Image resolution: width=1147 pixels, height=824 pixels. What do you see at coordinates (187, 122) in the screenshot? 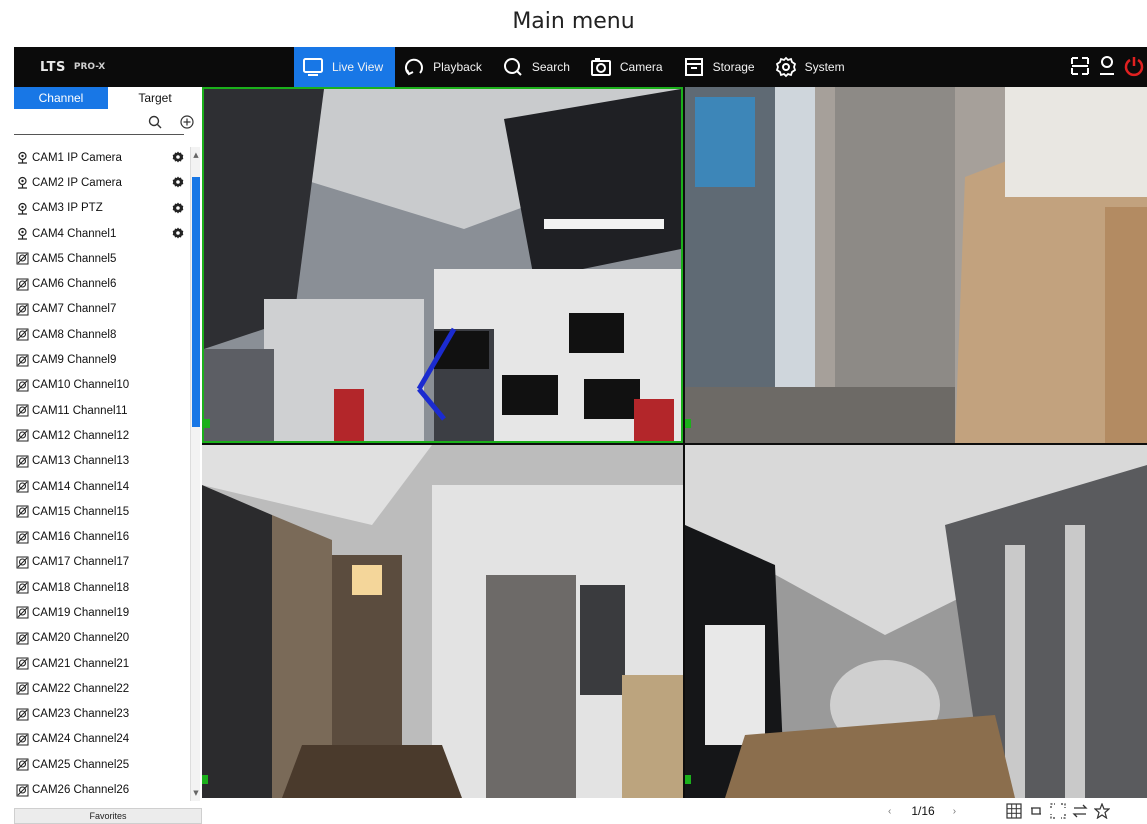
I see `add-circle-icon` at bounding box center [187, 122].